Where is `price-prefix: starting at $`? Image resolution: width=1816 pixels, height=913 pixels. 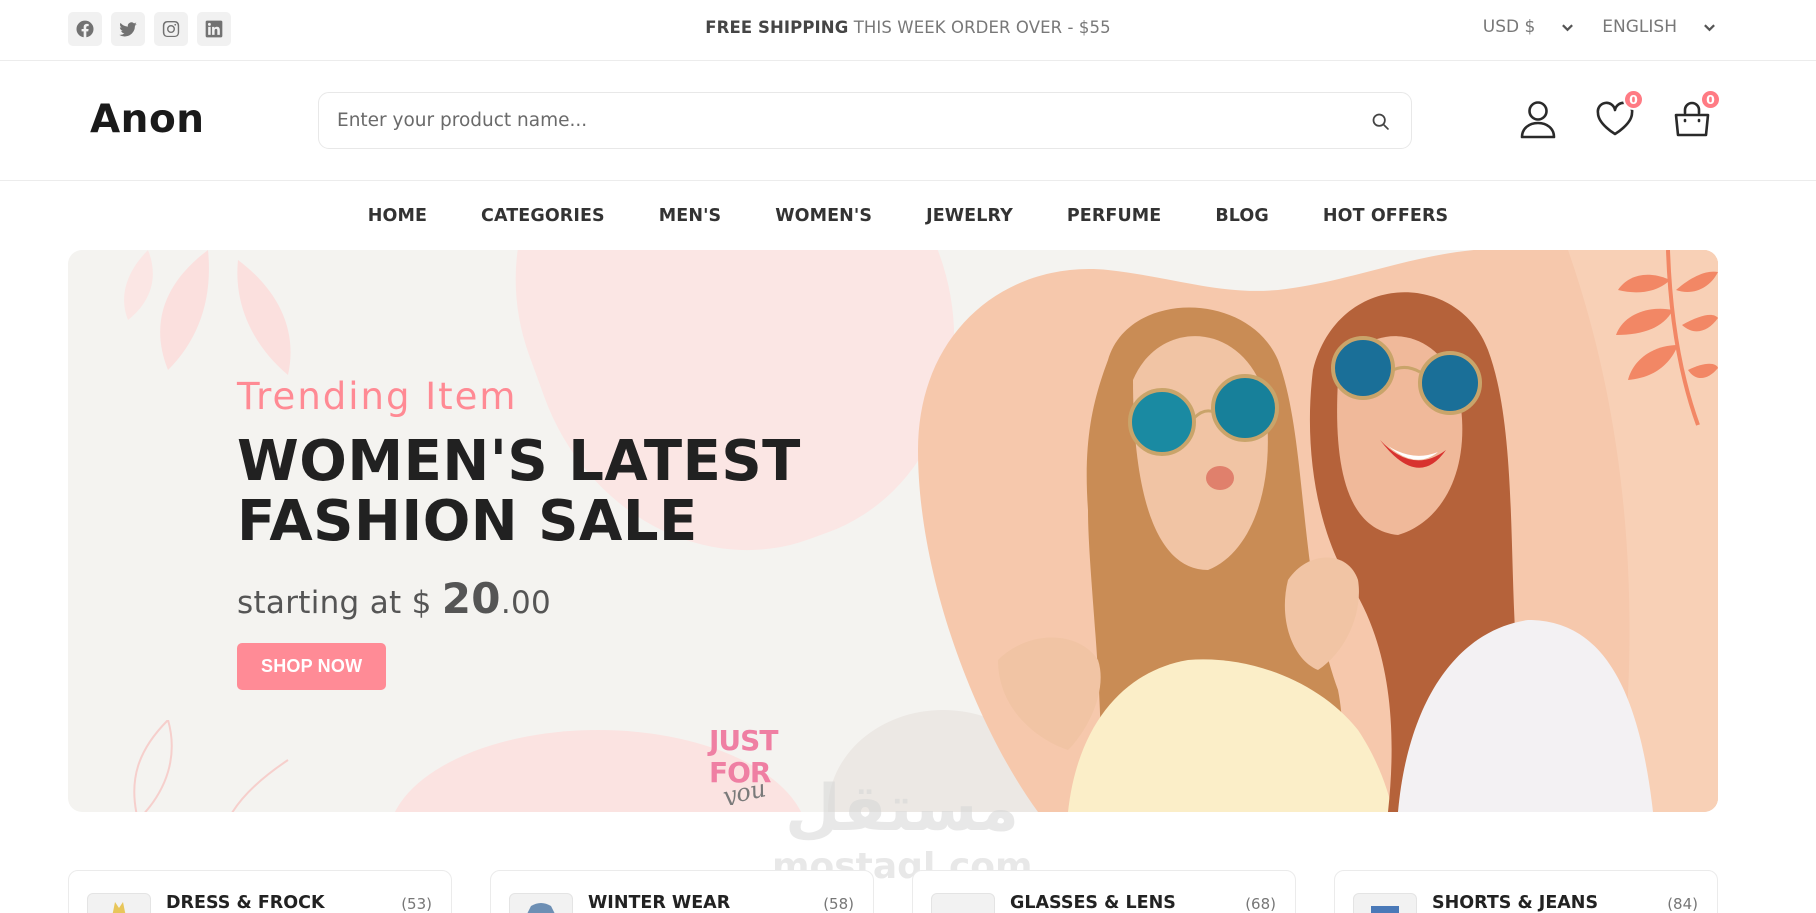 price-prefix: starting at $ is located at coordinates (339, 603).